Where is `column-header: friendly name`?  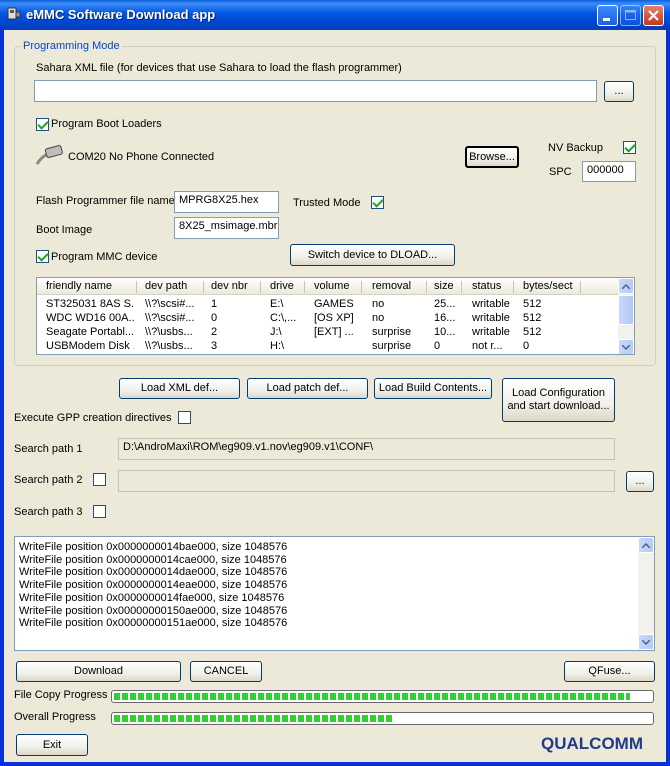
column-header: friendly name is located at coordinates (79, 286).